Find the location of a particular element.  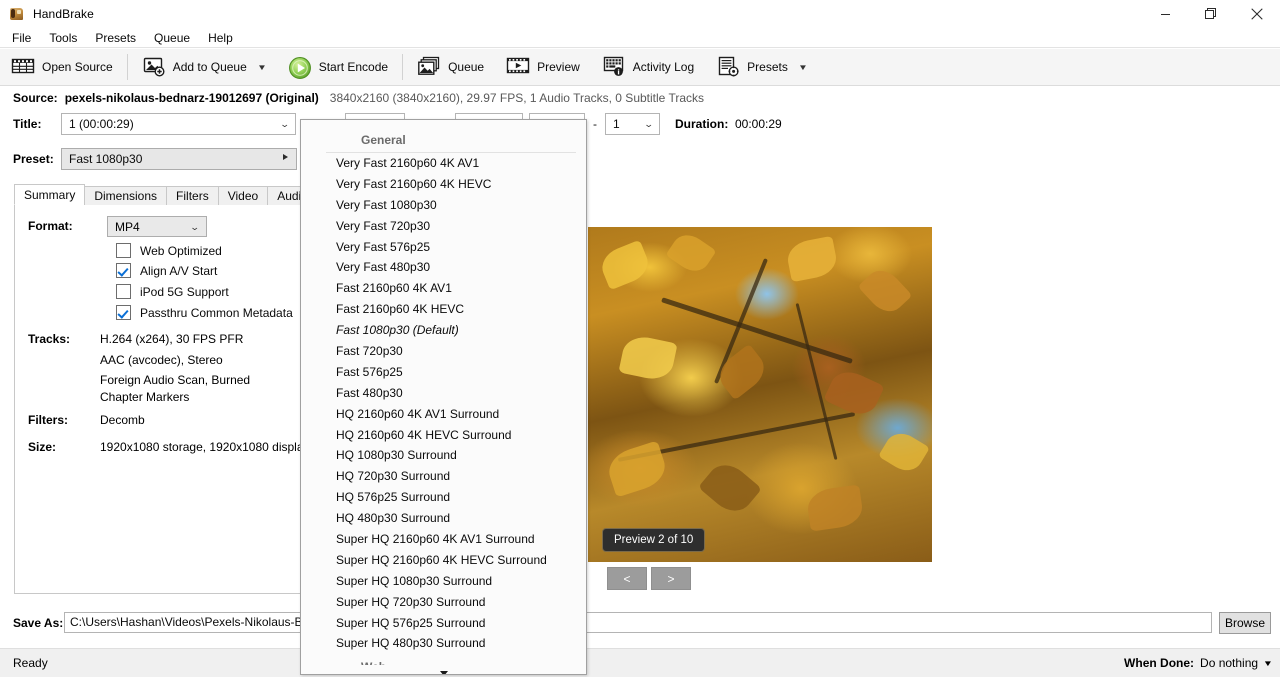

activity-log-button: Activity Log is located at coordinates (648, 67).